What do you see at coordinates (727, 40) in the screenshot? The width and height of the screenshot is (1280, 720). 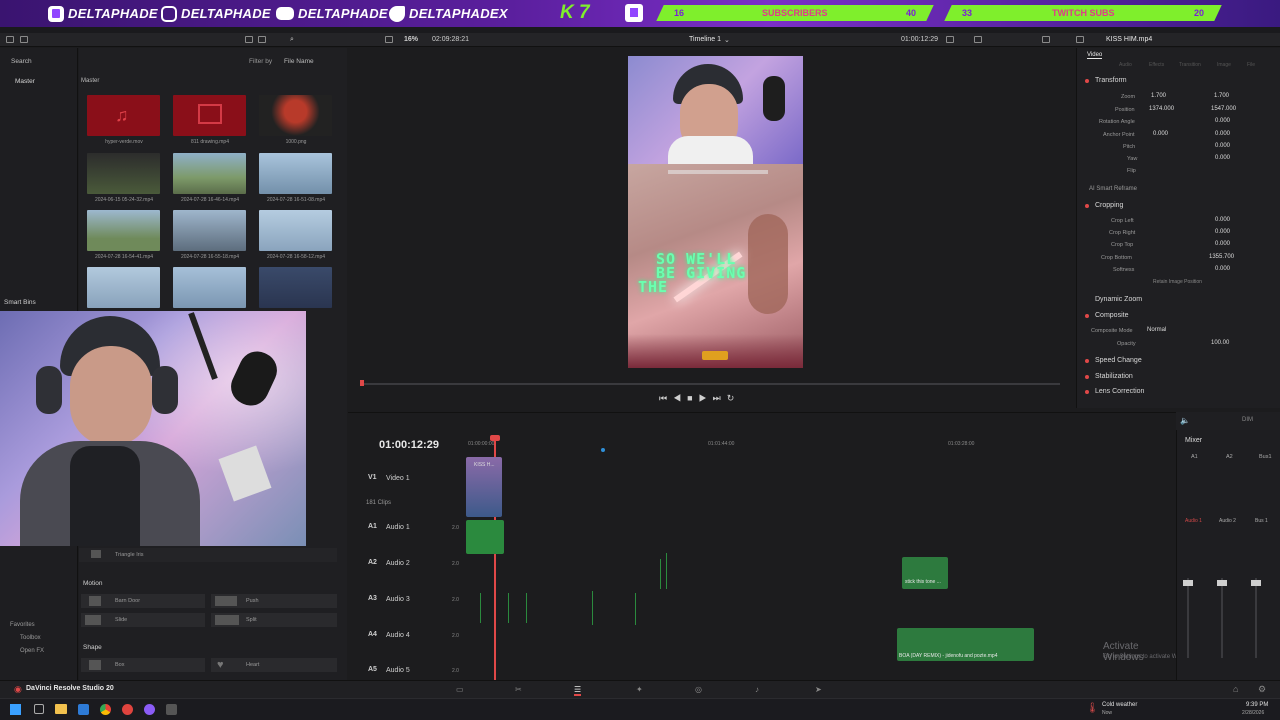 I see `chevron-down-icon: ⌄` at bounding box center [727, 40].